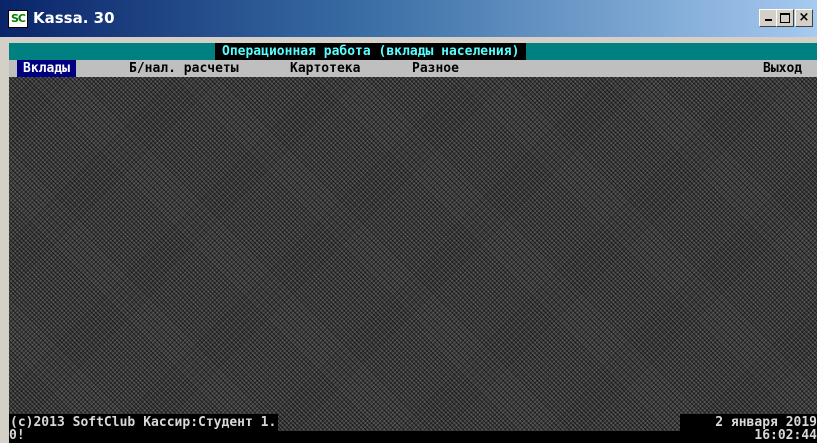 The width and height of the screenshot is (817, 443). Describe the element at coordinates (782, 68) in the screenshot. I see `menu-item-exit: Выход` at that location.